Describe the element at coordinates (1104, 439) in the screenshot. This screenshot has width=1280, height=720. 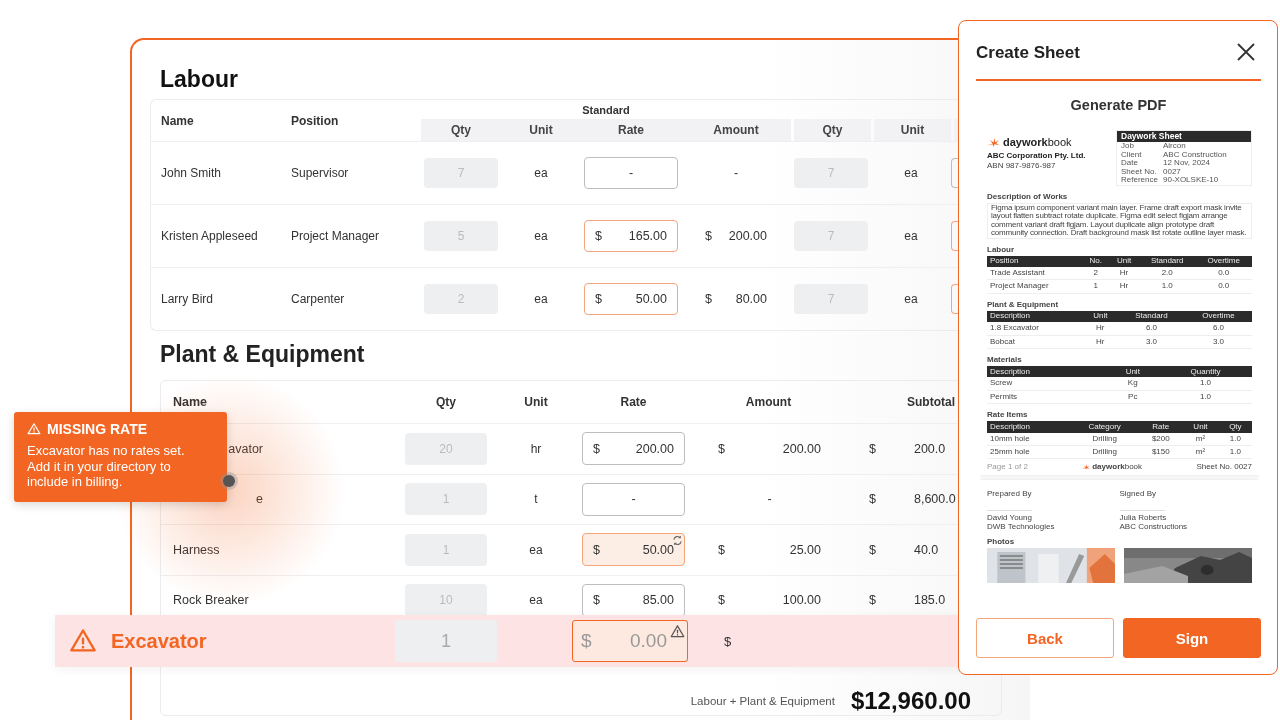
I see `table-cell: Drilling` at that location.